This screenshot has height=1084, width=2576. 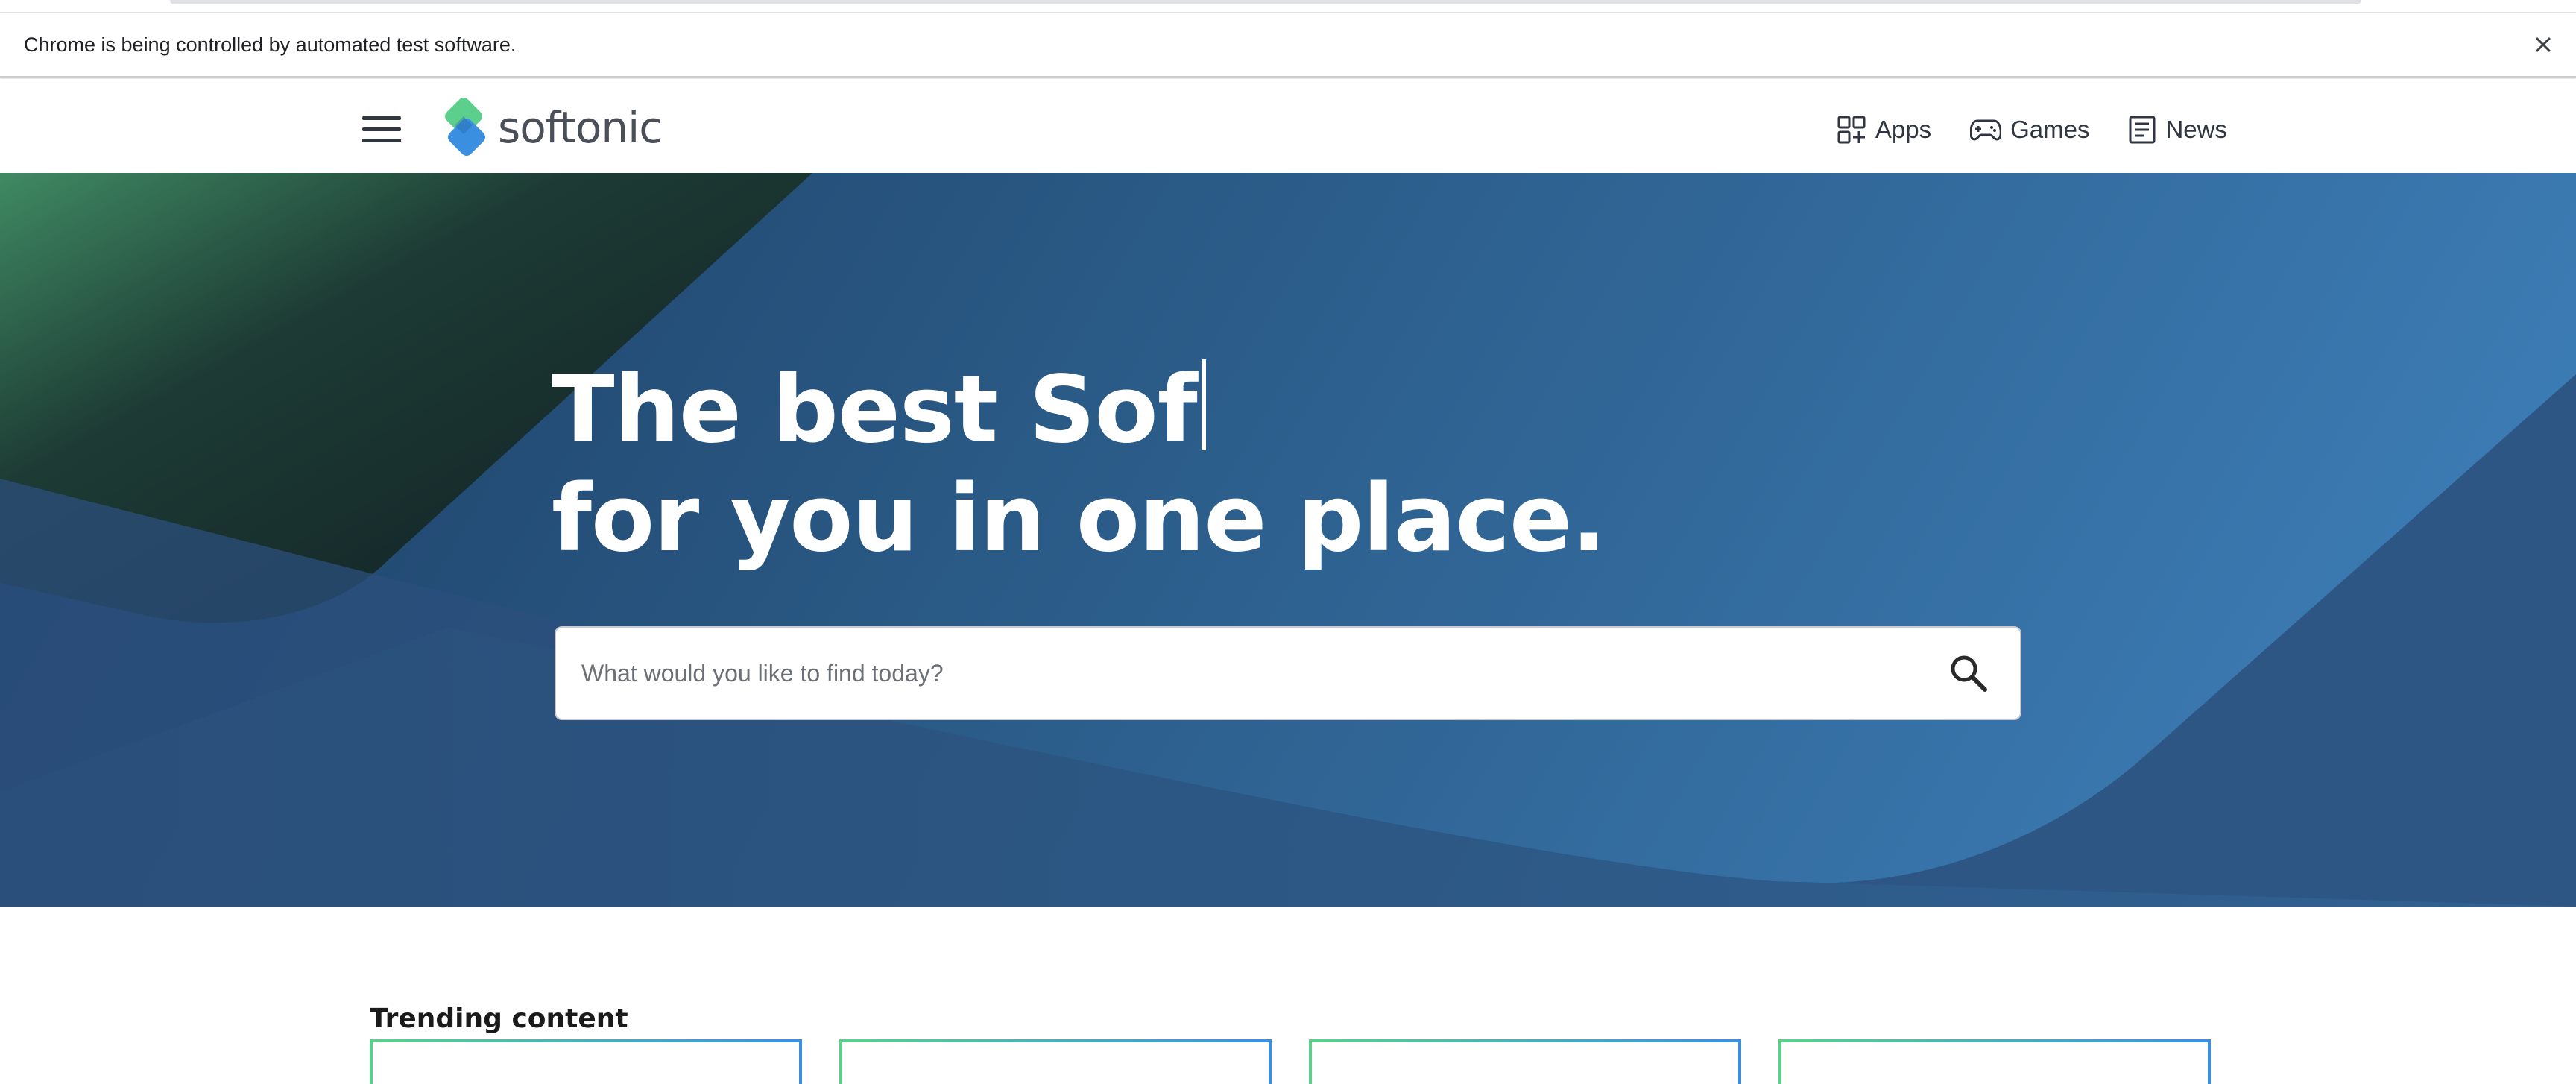 I want to click on hero-title-line-1: The best Sof, so click(x=1079, y=410).